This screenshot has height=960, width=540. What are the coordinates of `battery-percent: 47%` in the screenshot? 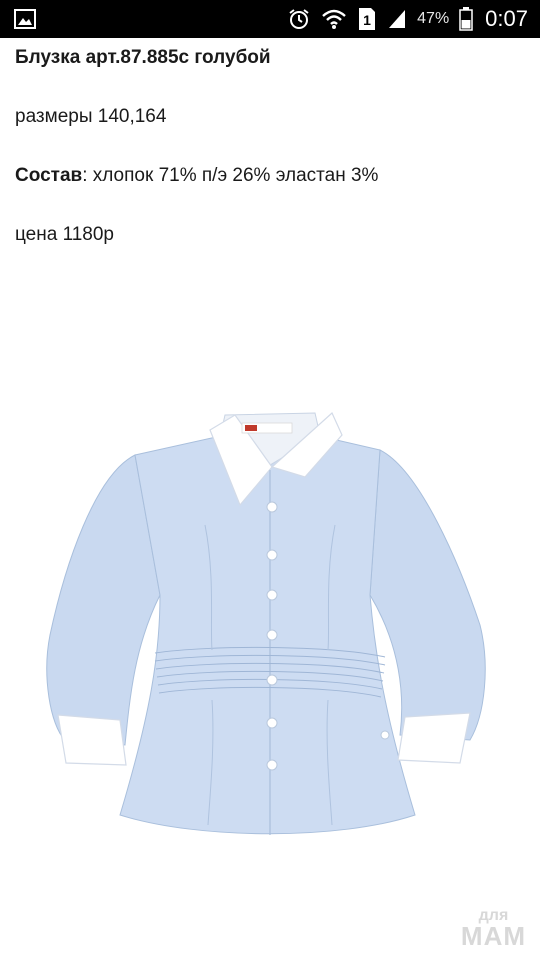 It's located at (433, 18).